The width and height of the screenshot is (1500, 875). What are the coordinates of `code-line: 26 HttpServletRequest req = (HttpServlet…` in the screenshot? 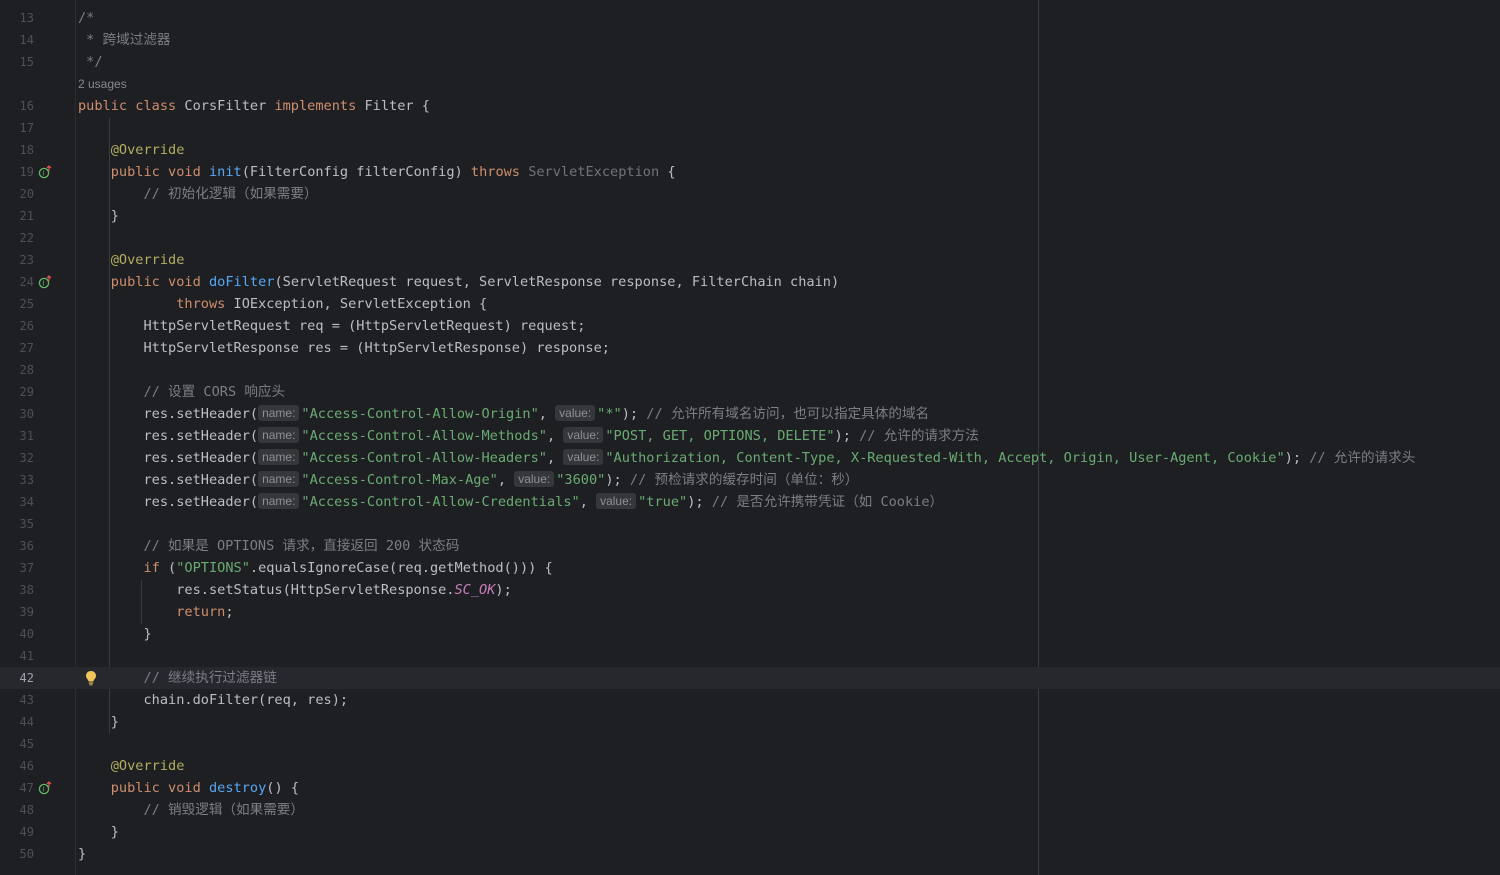 It's located at (750, 326).